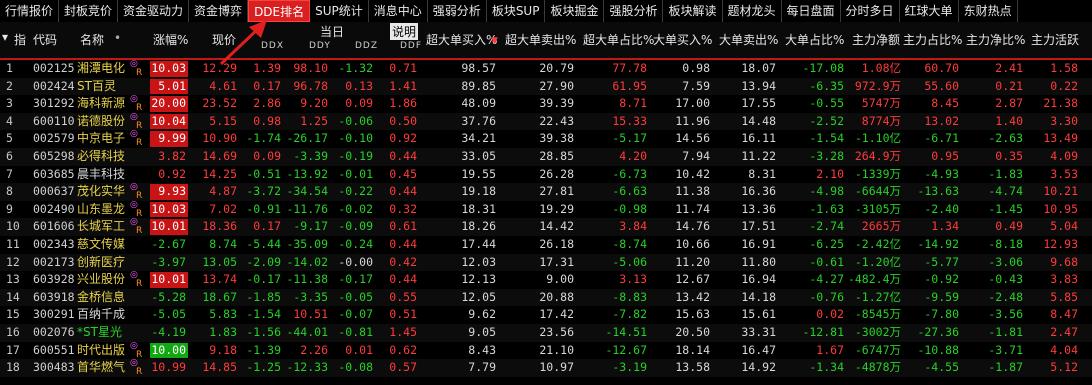 This screenshot has width=1092, height=385. I want to click on cell-ddf: 0.92, so click(403, 138).